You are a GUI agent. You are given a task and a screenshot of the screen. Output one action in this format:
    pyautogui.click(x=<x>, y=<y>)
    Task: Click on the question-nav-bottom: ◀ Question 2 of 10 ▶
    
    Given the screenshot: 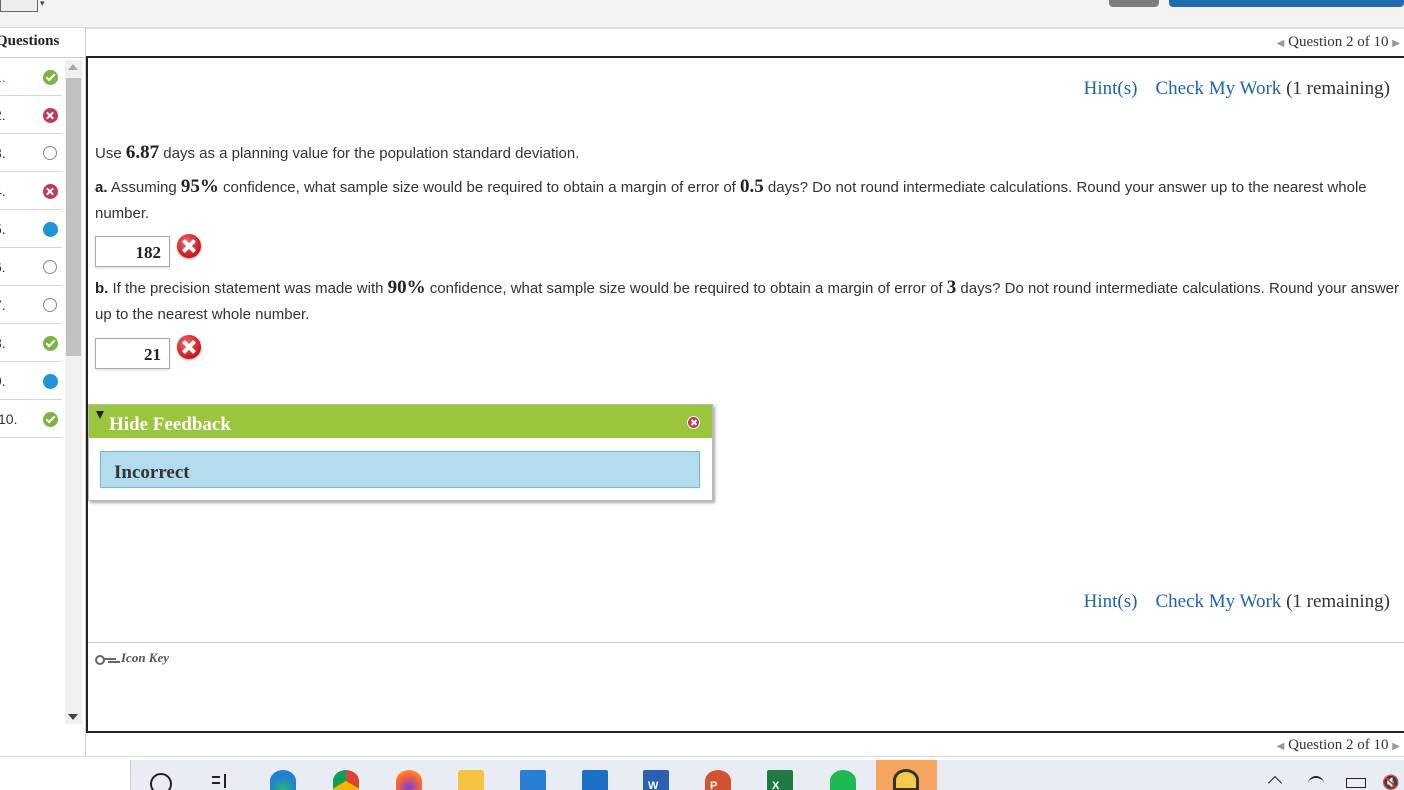 What is the action you would take?
    pyautogui.click(x=1338, y=745)
    